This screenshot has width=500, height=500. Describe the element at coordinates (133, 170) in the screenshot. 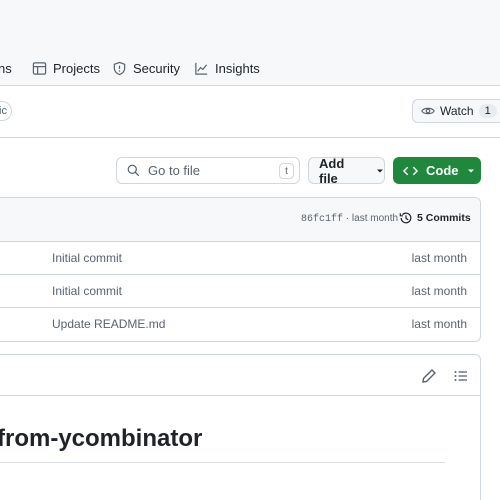

I see `search-icon` at that location.